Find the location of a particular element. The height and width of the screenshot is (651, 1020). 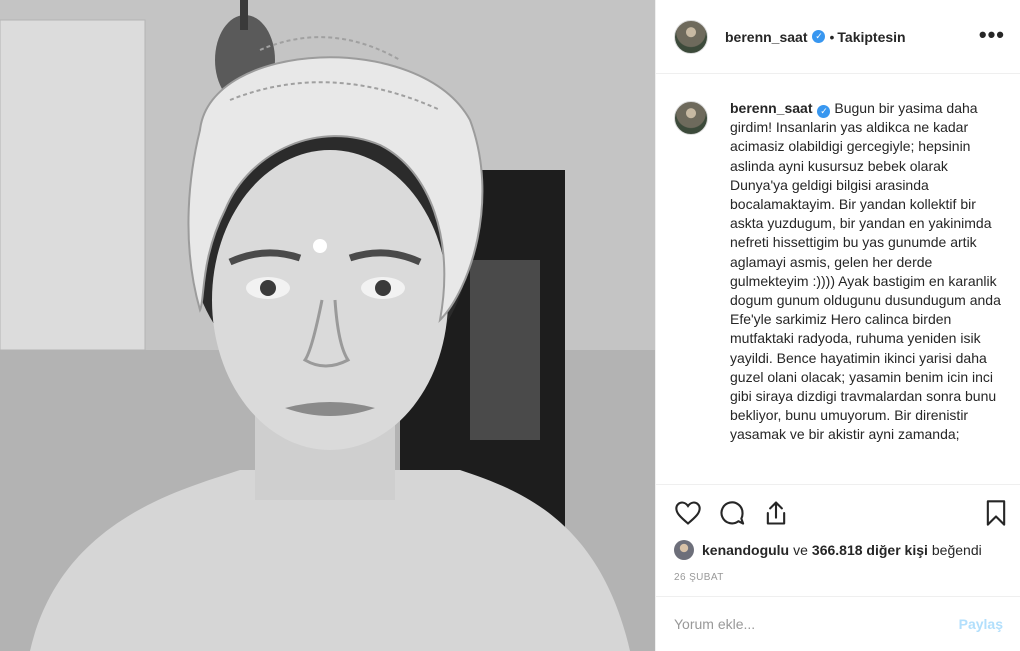

caption-username: berenn_saat is located at coordinates (771, 108).